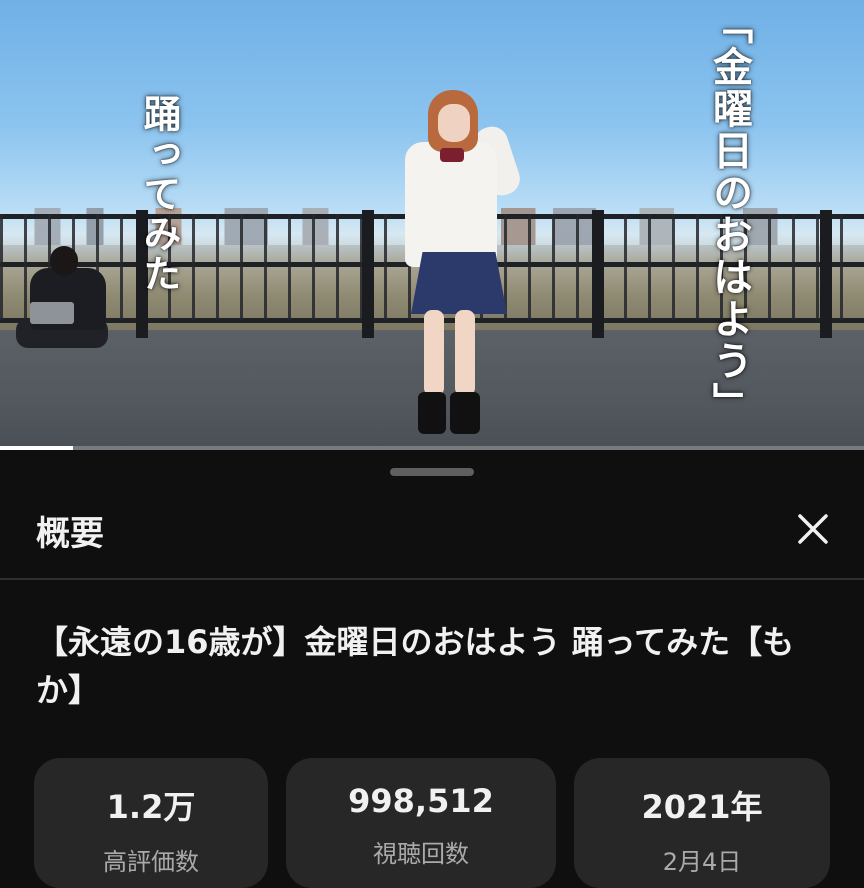 The image size is (864, 888). Describe the element at coordinates (432, 472) in the screenshot. I see `sheet-drag-handle` at that location.